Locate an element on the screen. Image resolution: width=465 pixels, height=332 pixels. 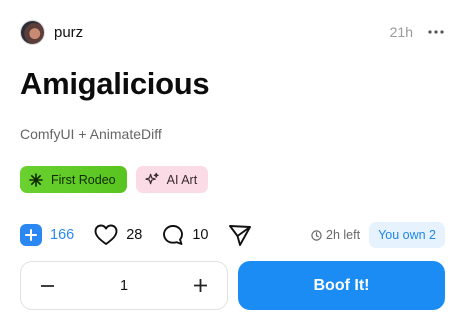
clock-icon is located at coordinates (316, 235).